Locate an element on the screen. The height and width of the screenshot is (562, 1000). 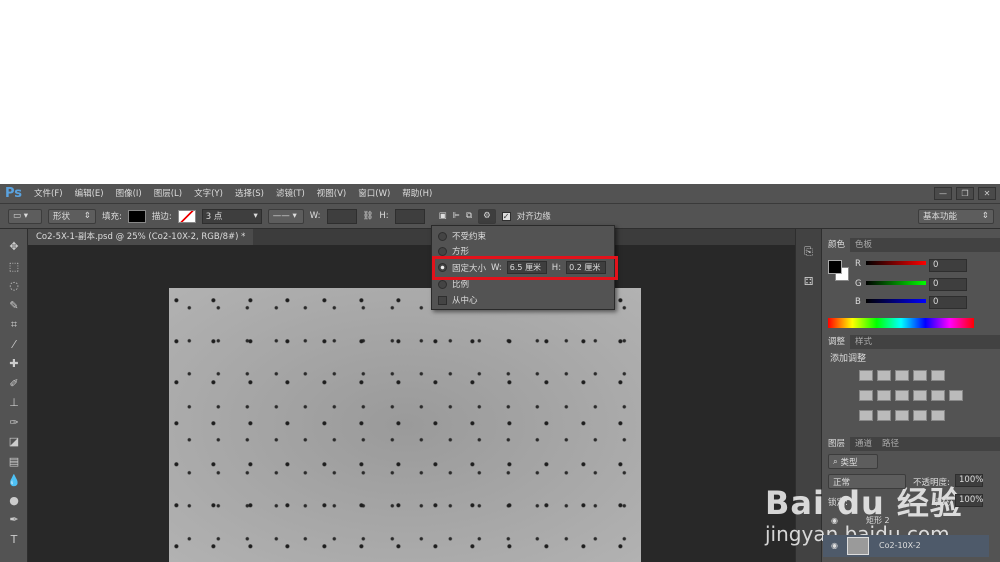
tab-swatches: 色板 is located at coordinates (863, 245).